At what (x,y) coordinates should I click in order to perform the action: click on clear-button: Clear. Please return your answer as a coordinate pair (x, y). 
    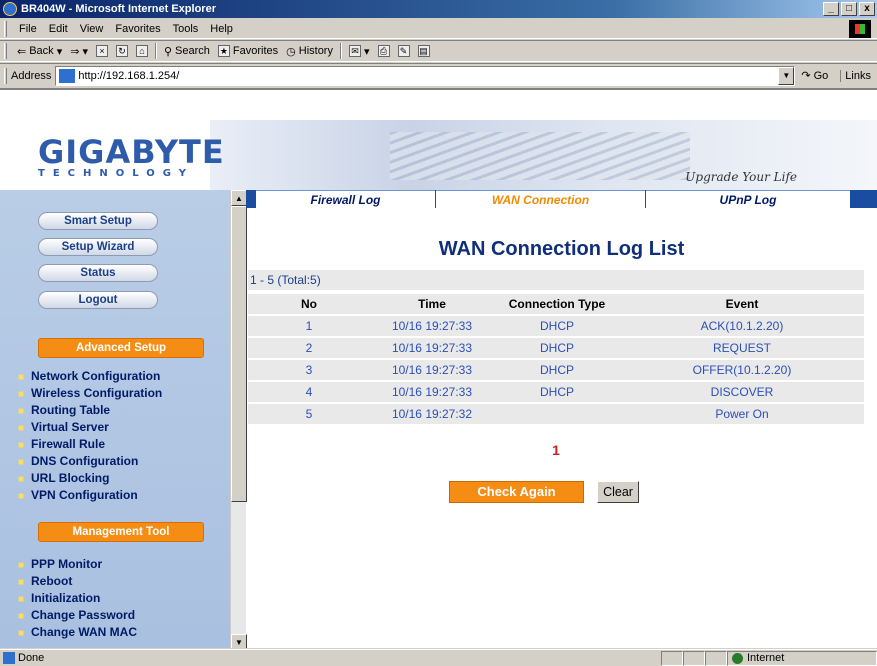
    Looking at the image, I should click on (618, 492).